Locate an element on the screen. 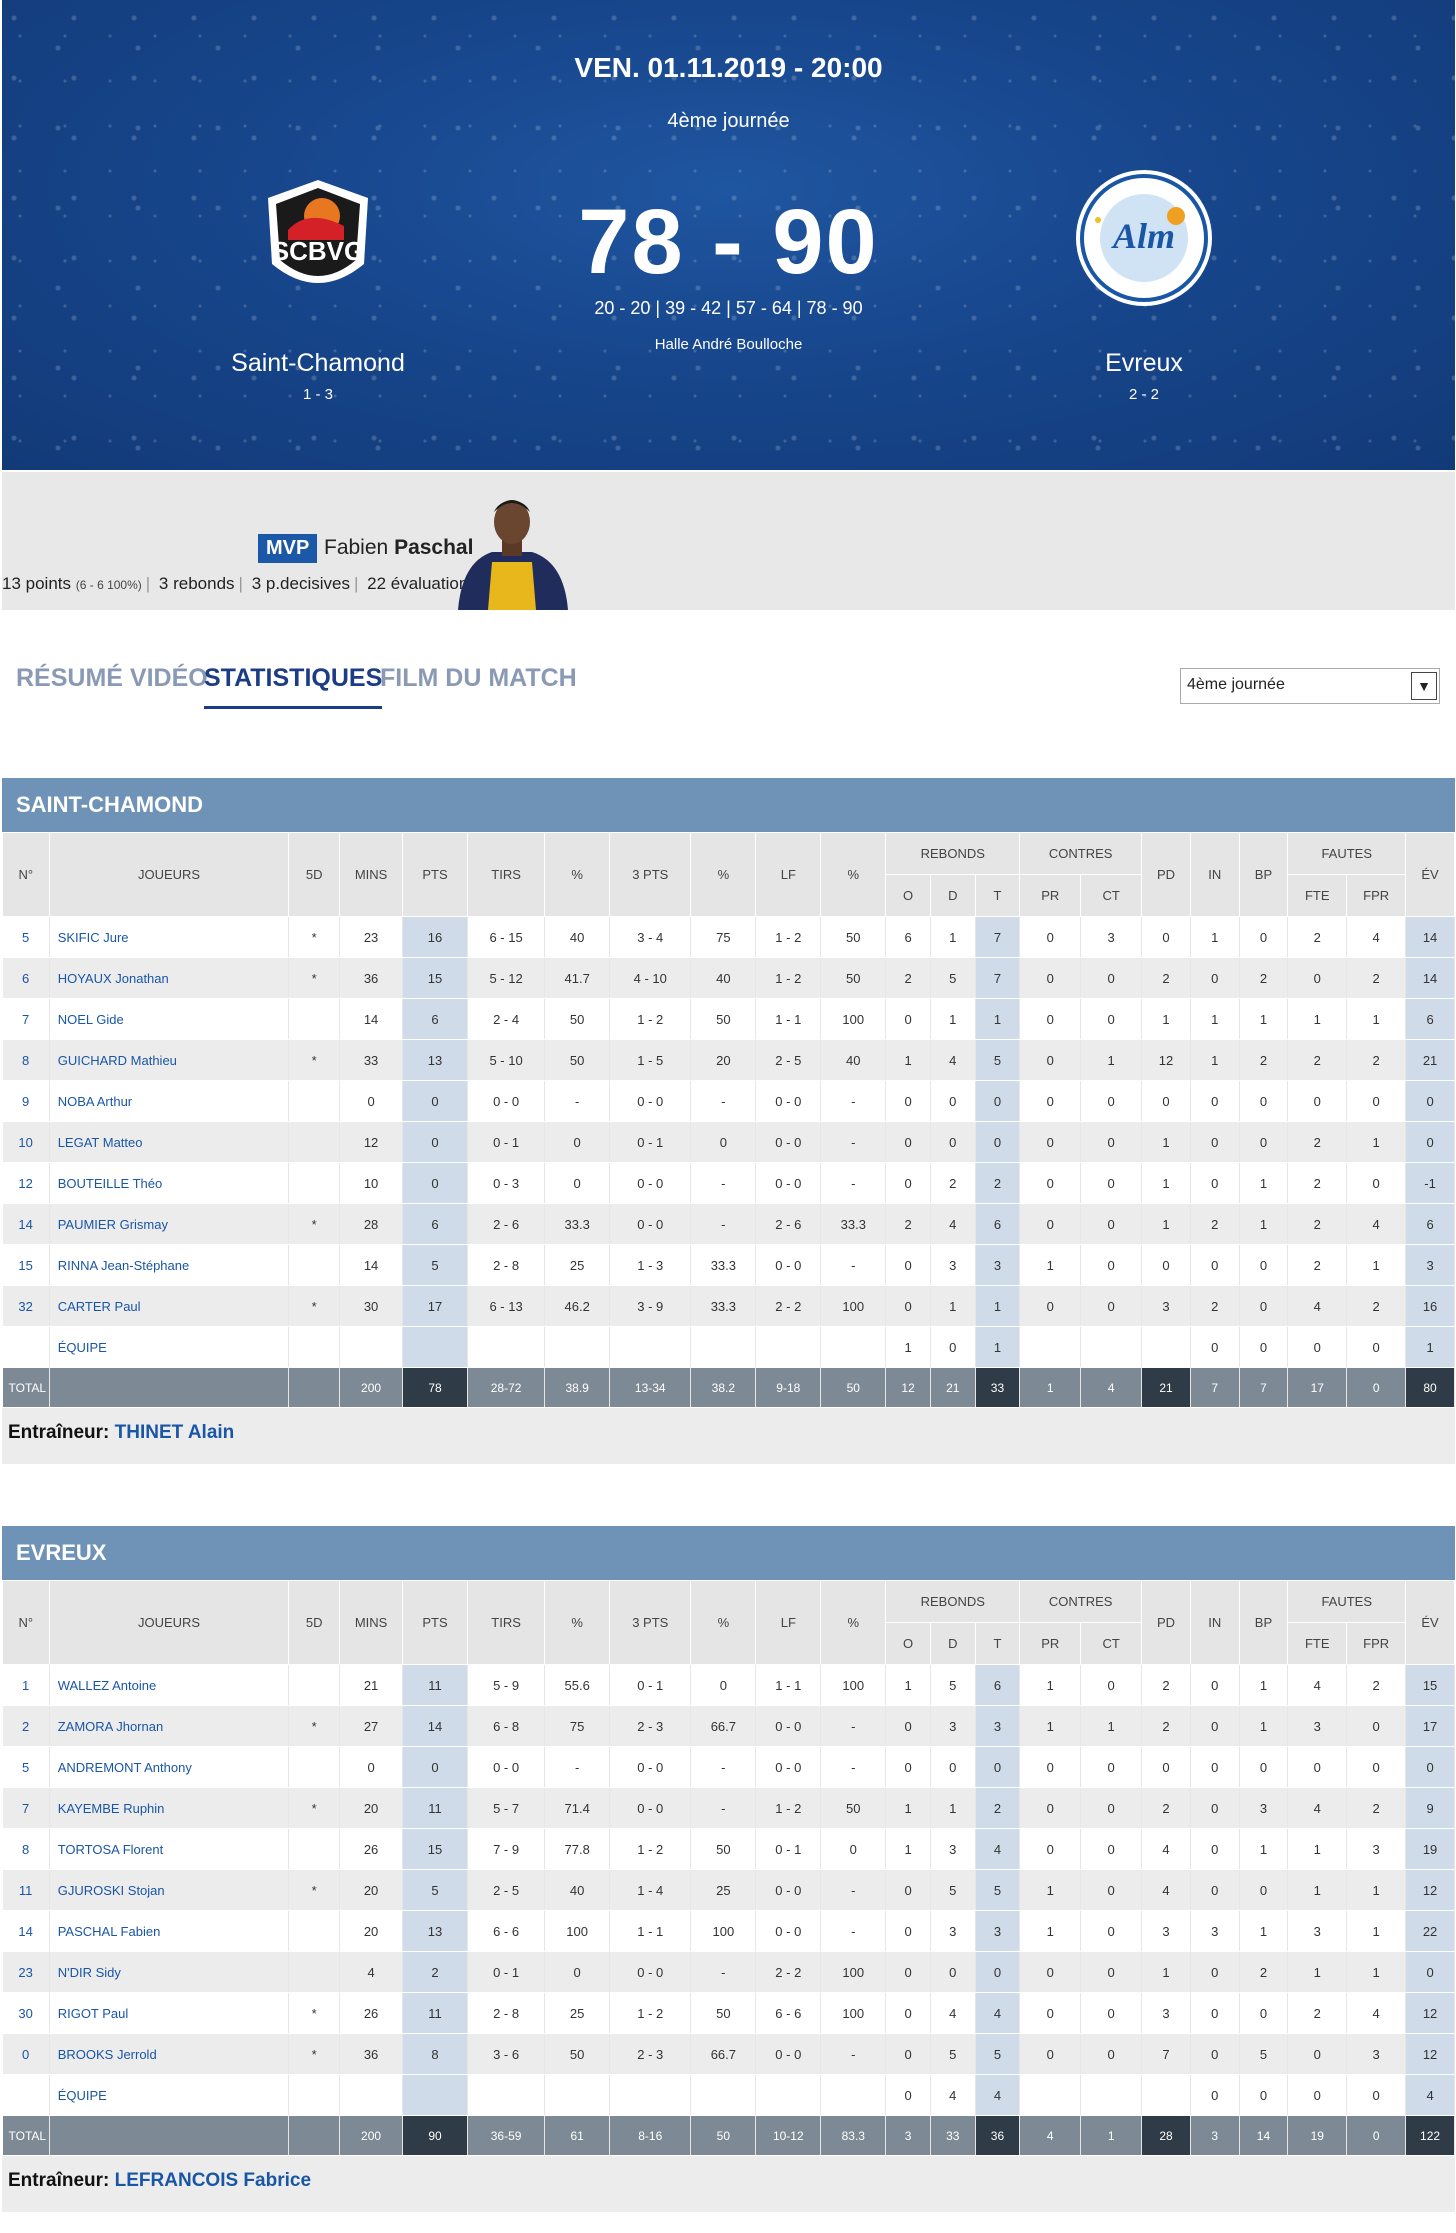  away-team: Alm Evreux 2 - 2 is located at coordinates (1144, 285).